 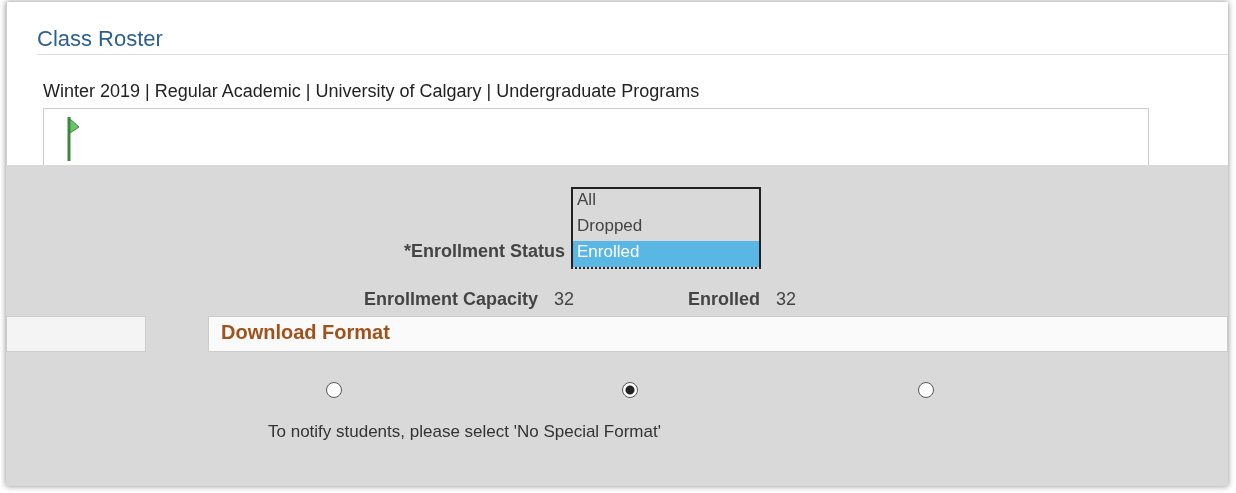 What do you see at coordinates (666, 202) in the screenshot?
I see `list-option: All` at bounding box center [666, 202].